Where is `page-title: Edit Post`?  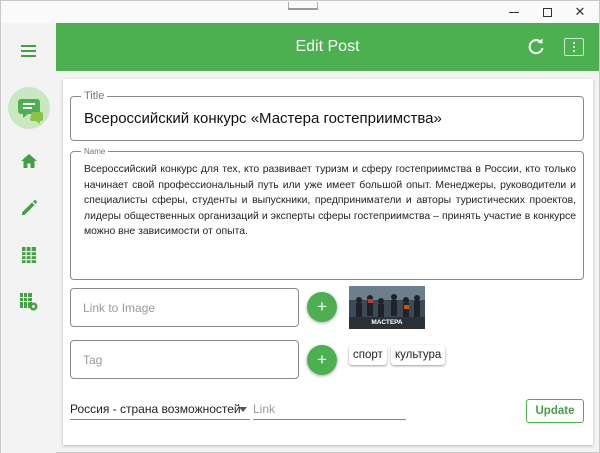 page-title: Edit Post is located at coordinates (327, 46).